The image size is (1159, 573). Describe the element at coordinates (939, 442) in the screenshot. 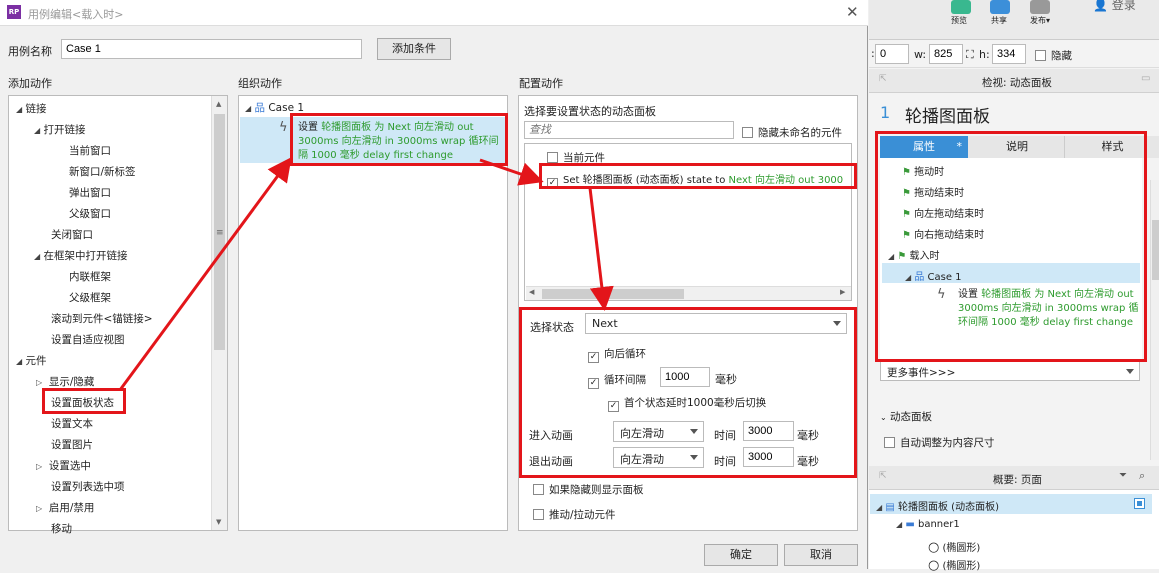

I see `auto-size-checkbox: 自动调整为内容尺寸` at that location.